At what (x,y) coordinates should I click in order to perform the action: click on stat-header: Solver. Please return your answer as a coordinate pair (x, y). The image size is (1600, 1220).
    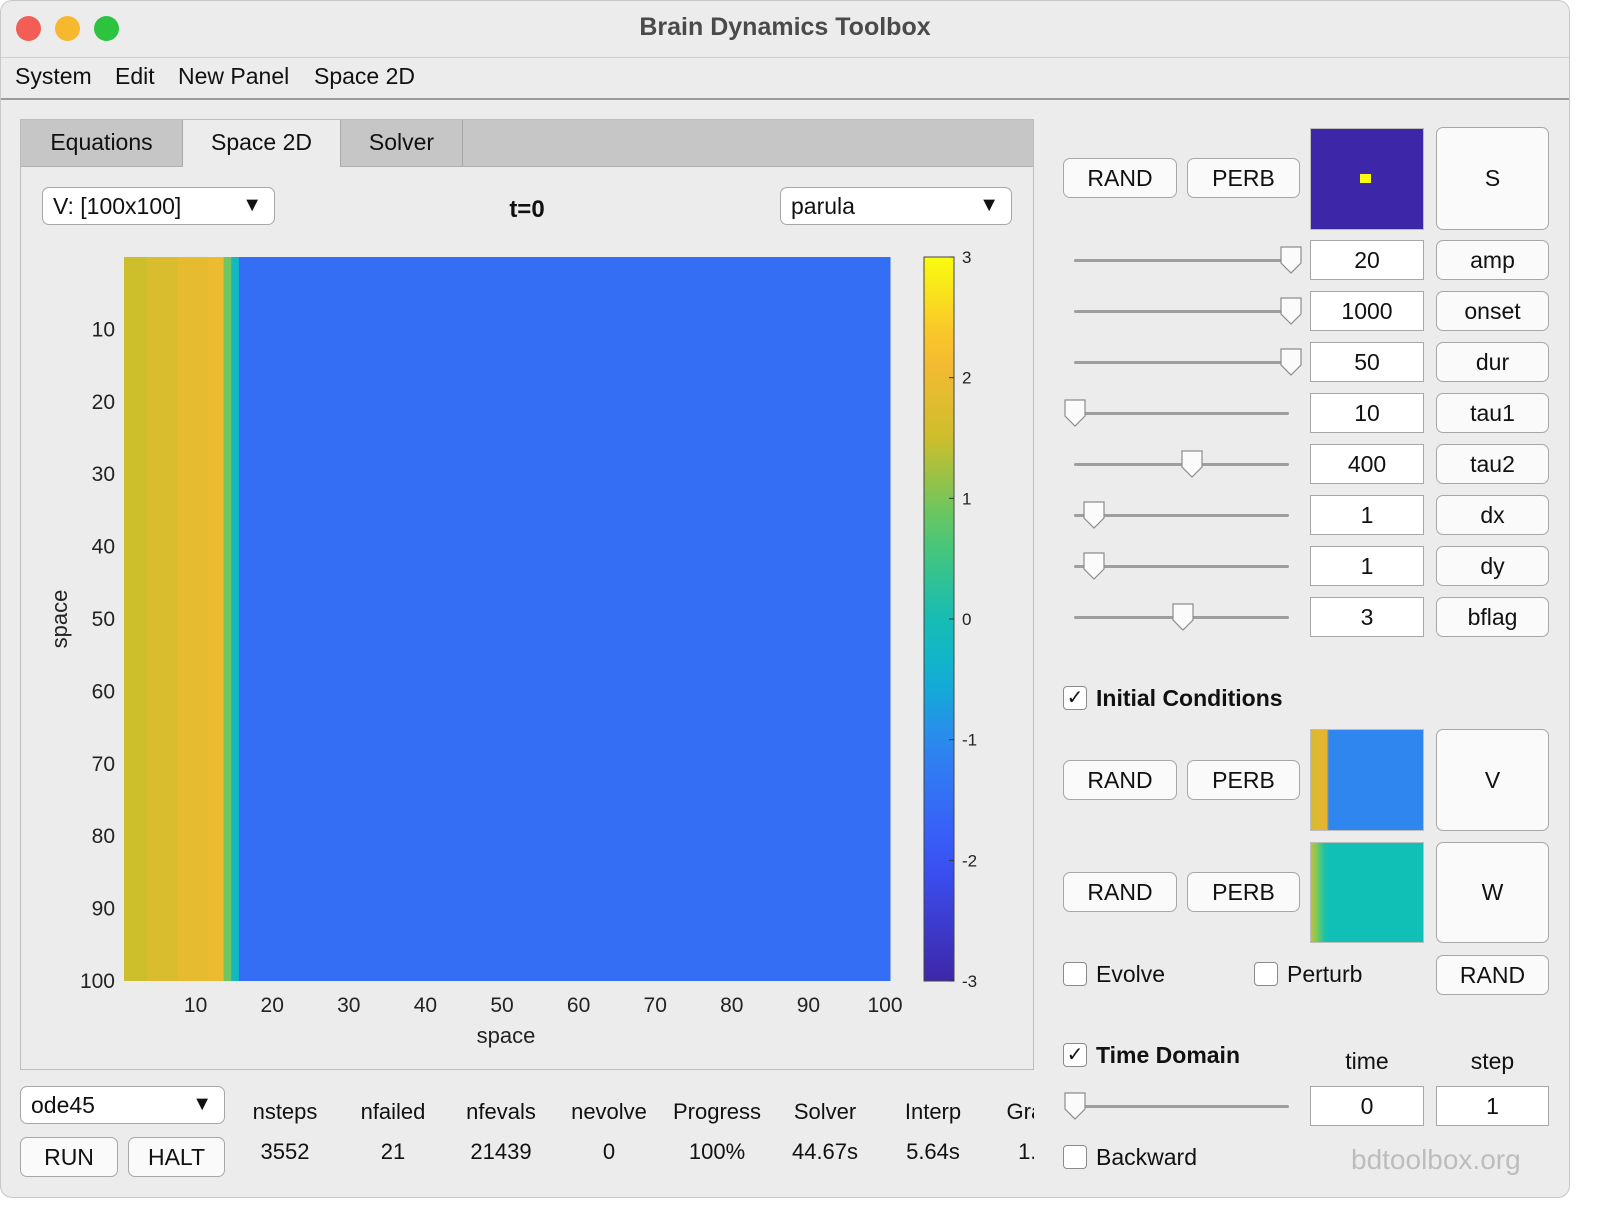
    Looking at the image, I should click on (825, 1111).